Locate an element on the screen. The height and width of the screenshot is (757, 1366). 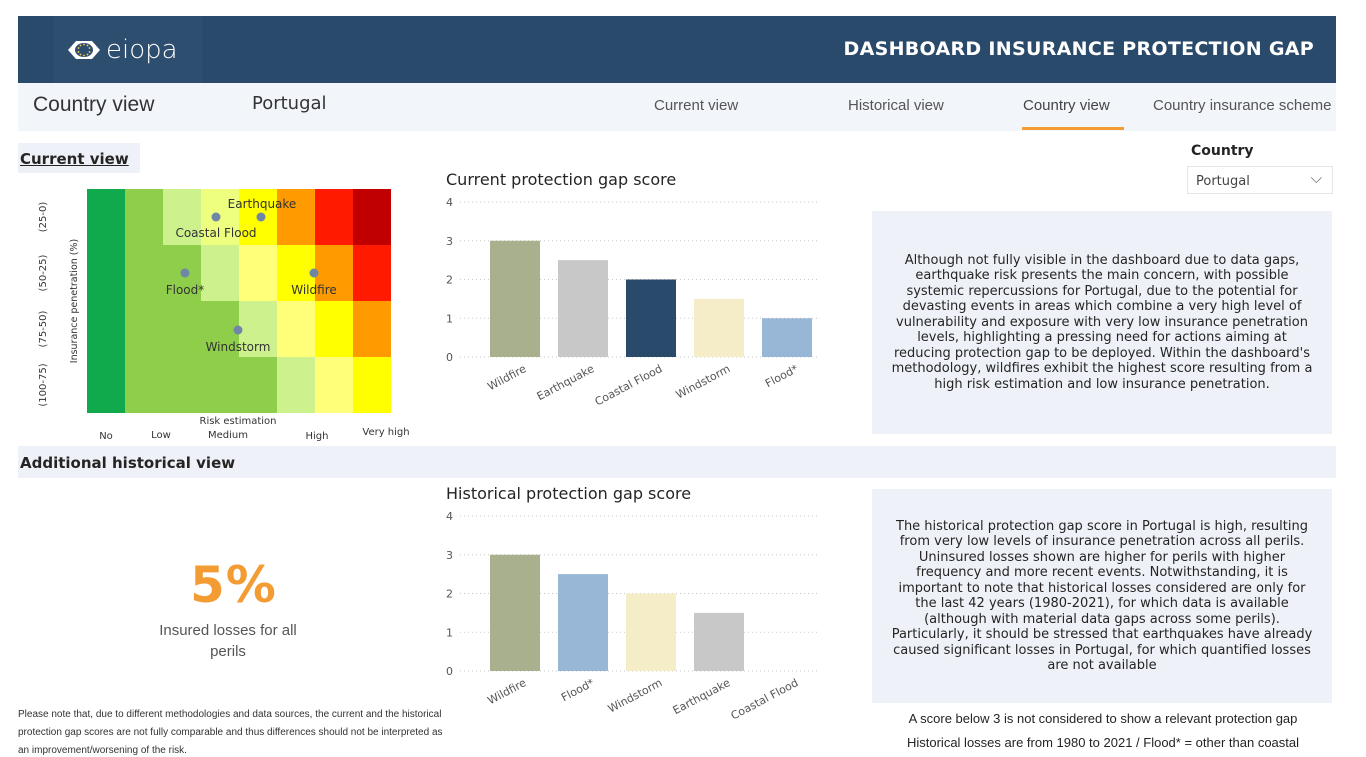
heatmap-ytick: (100-75) is located at coordinates (43, 384).